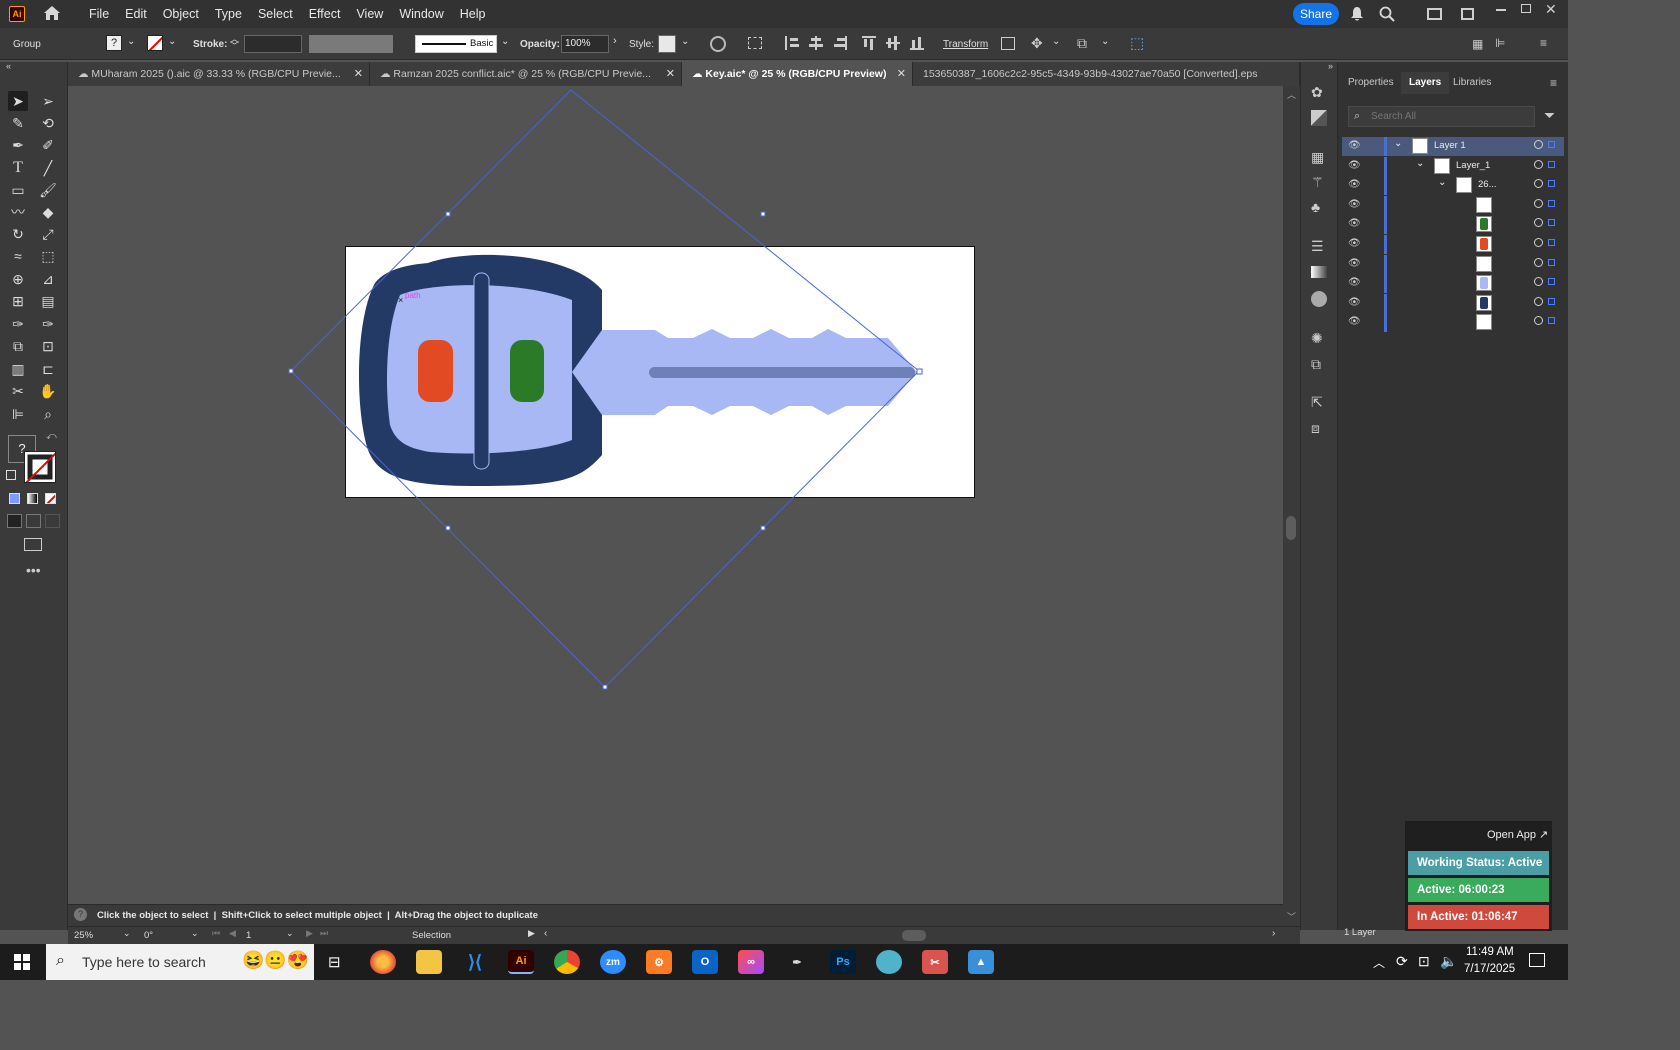  What do you see at coordinates (1526, 8) in the screenshot?
I see `restore-icon` at bounding box center [1526, 8].